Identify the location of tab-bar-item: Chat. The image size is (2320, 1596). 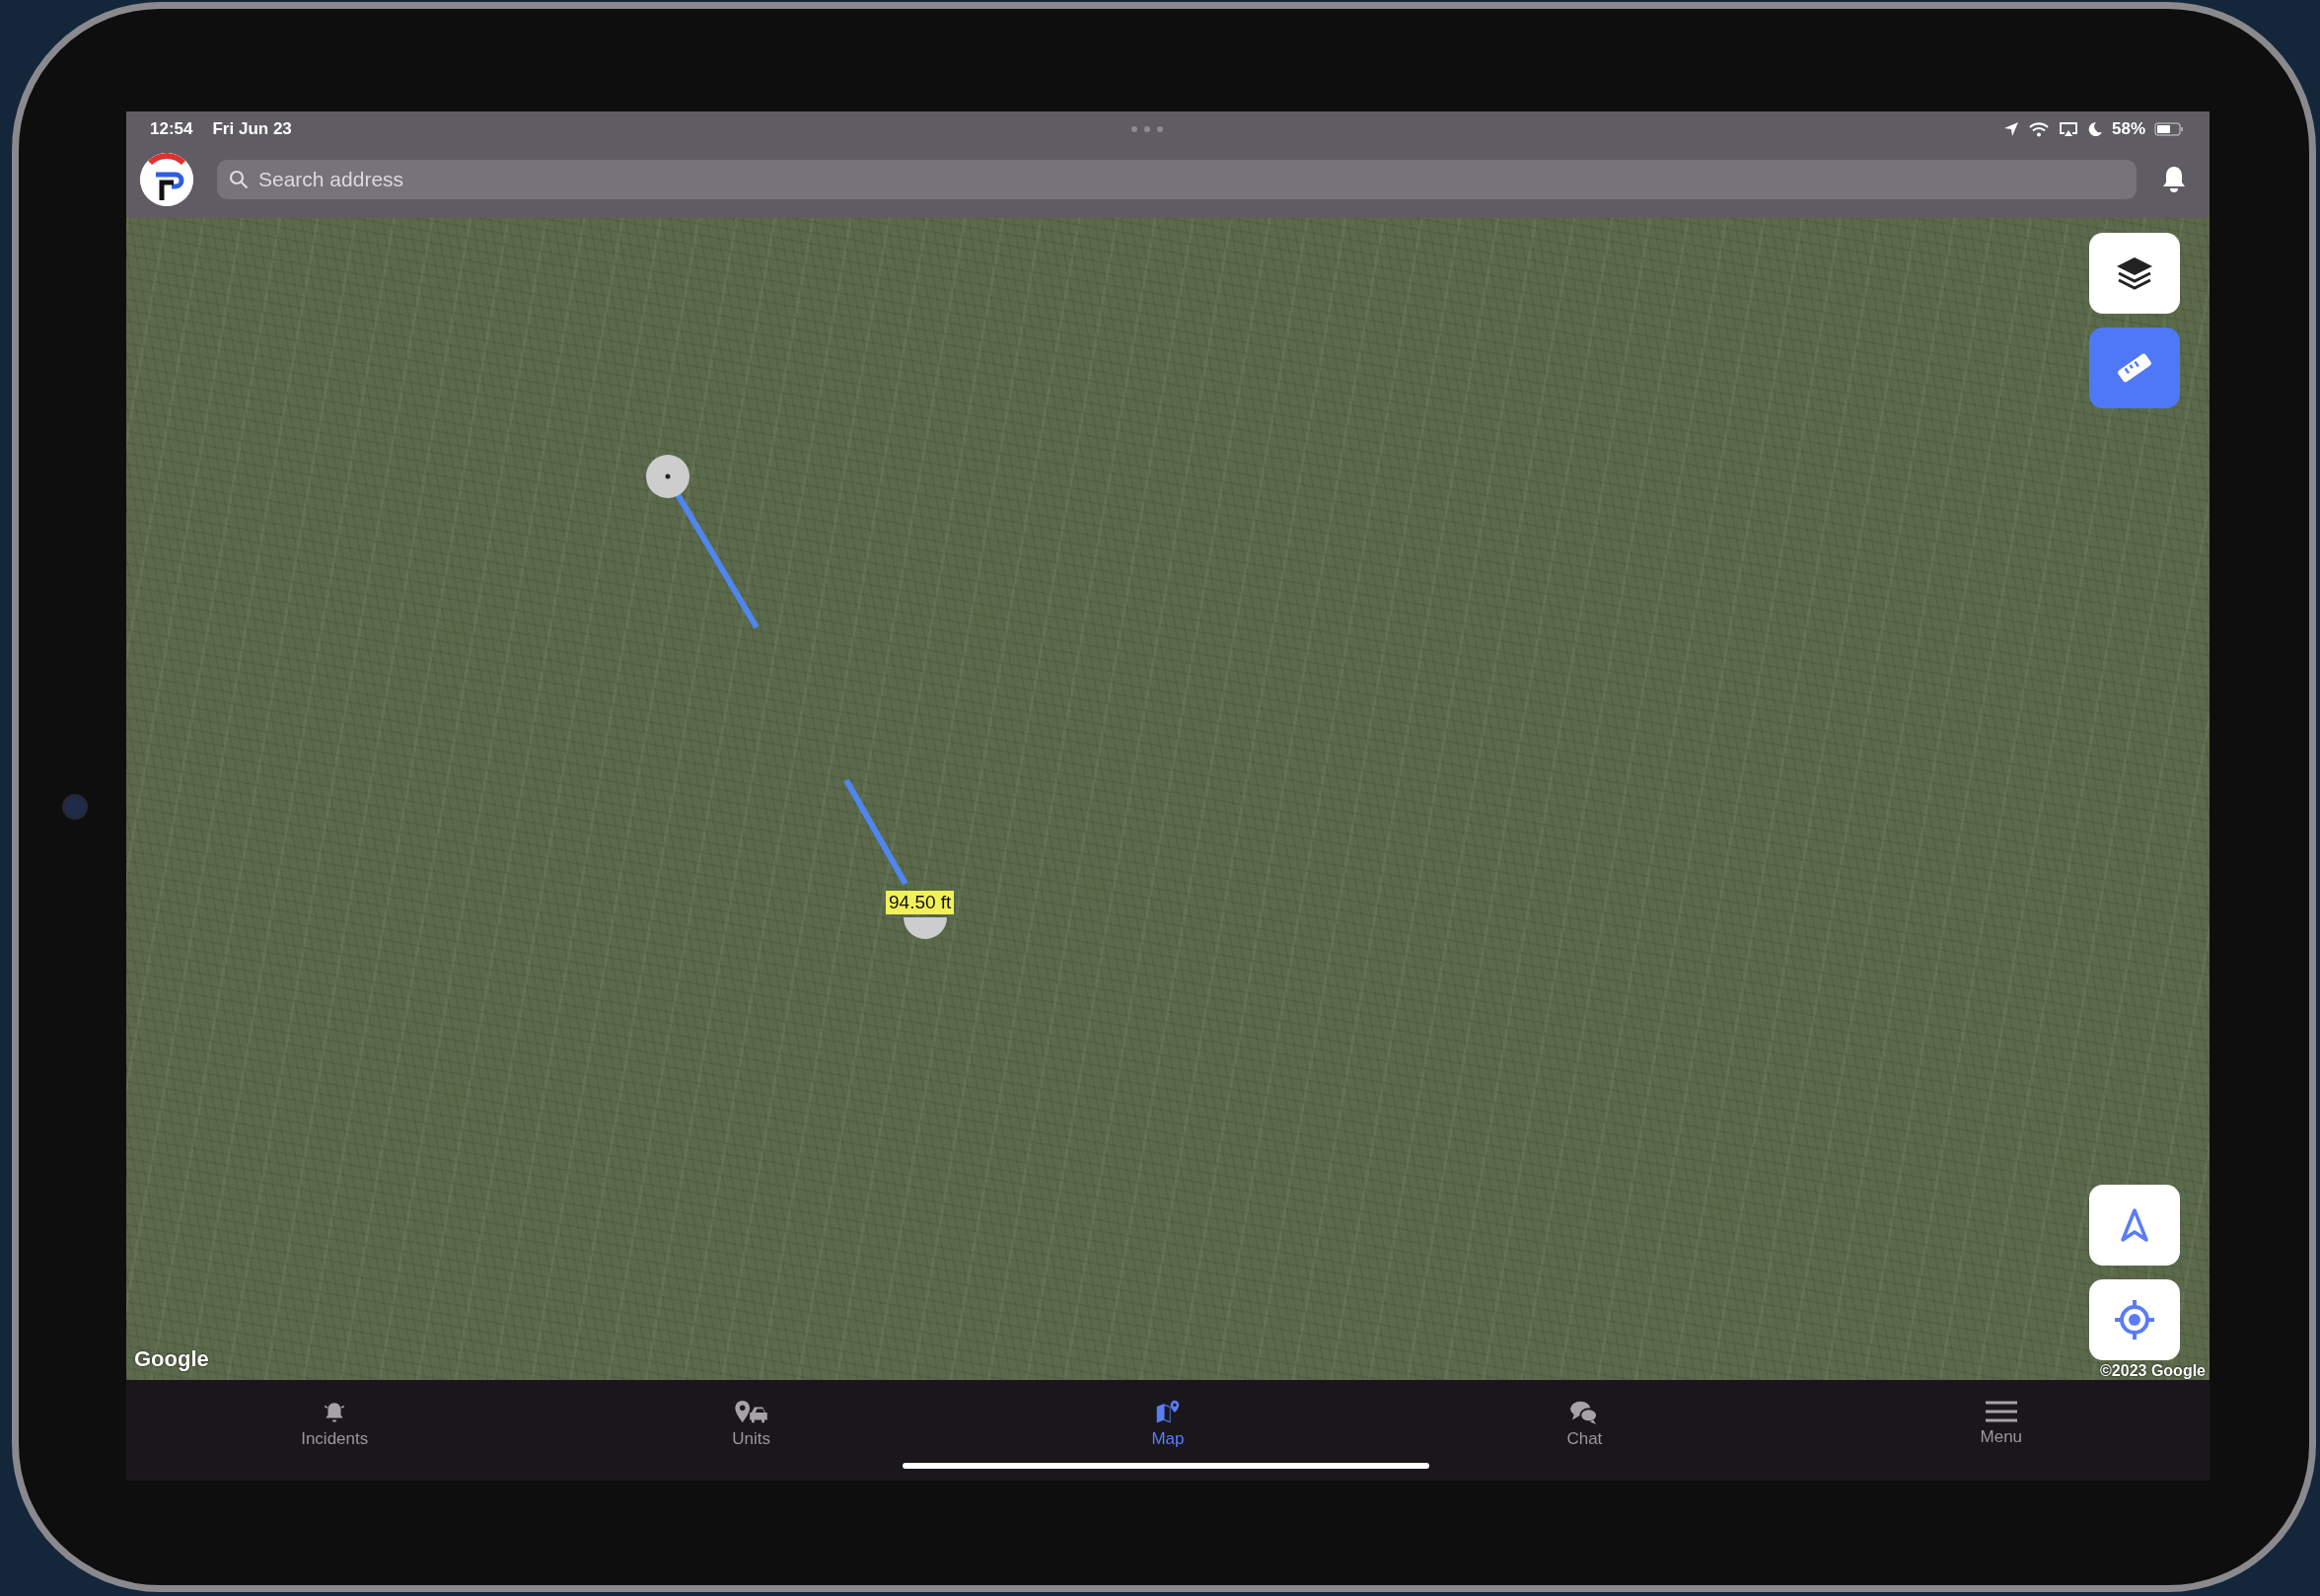
(1584, 1414).